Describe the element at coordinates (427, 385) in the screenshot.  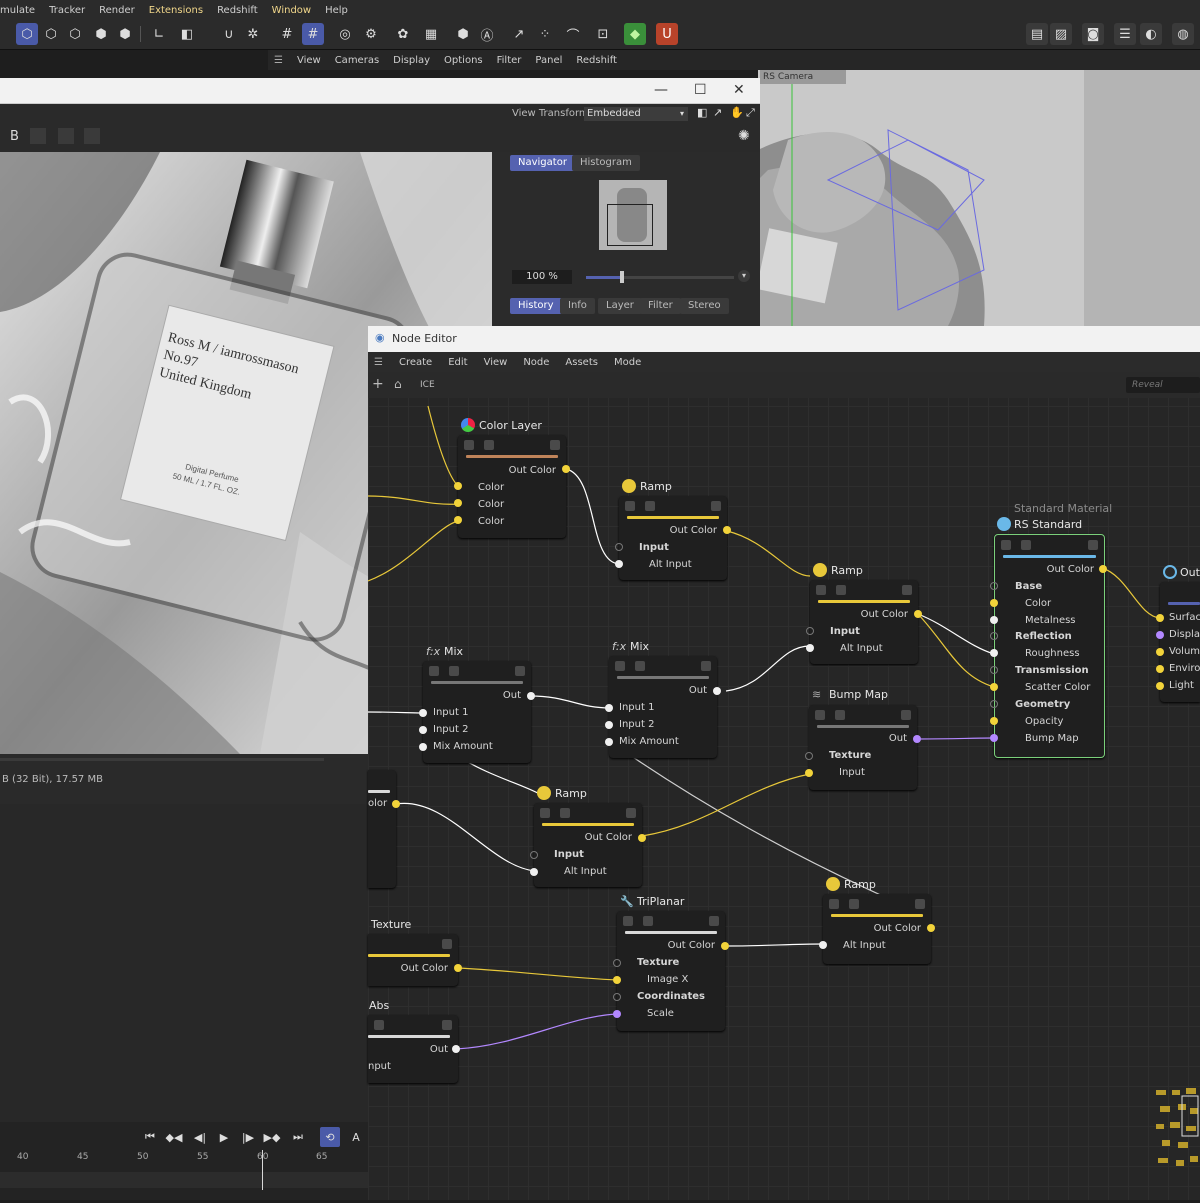
I see `path-label: ICE` at that location.